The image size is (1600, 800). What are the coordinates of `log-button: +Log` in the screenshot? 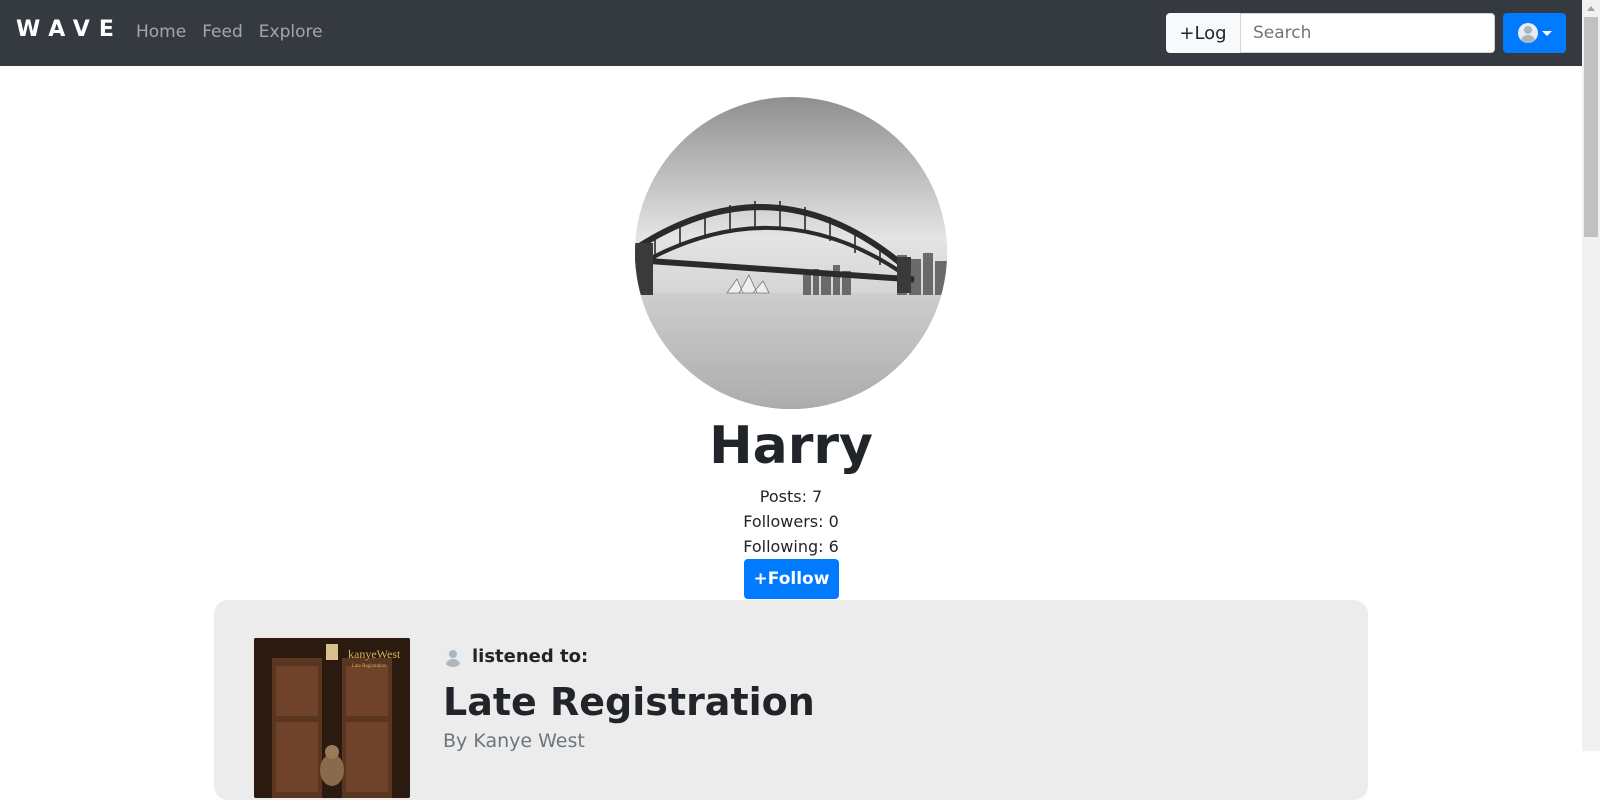 It's located at (1203, 33).